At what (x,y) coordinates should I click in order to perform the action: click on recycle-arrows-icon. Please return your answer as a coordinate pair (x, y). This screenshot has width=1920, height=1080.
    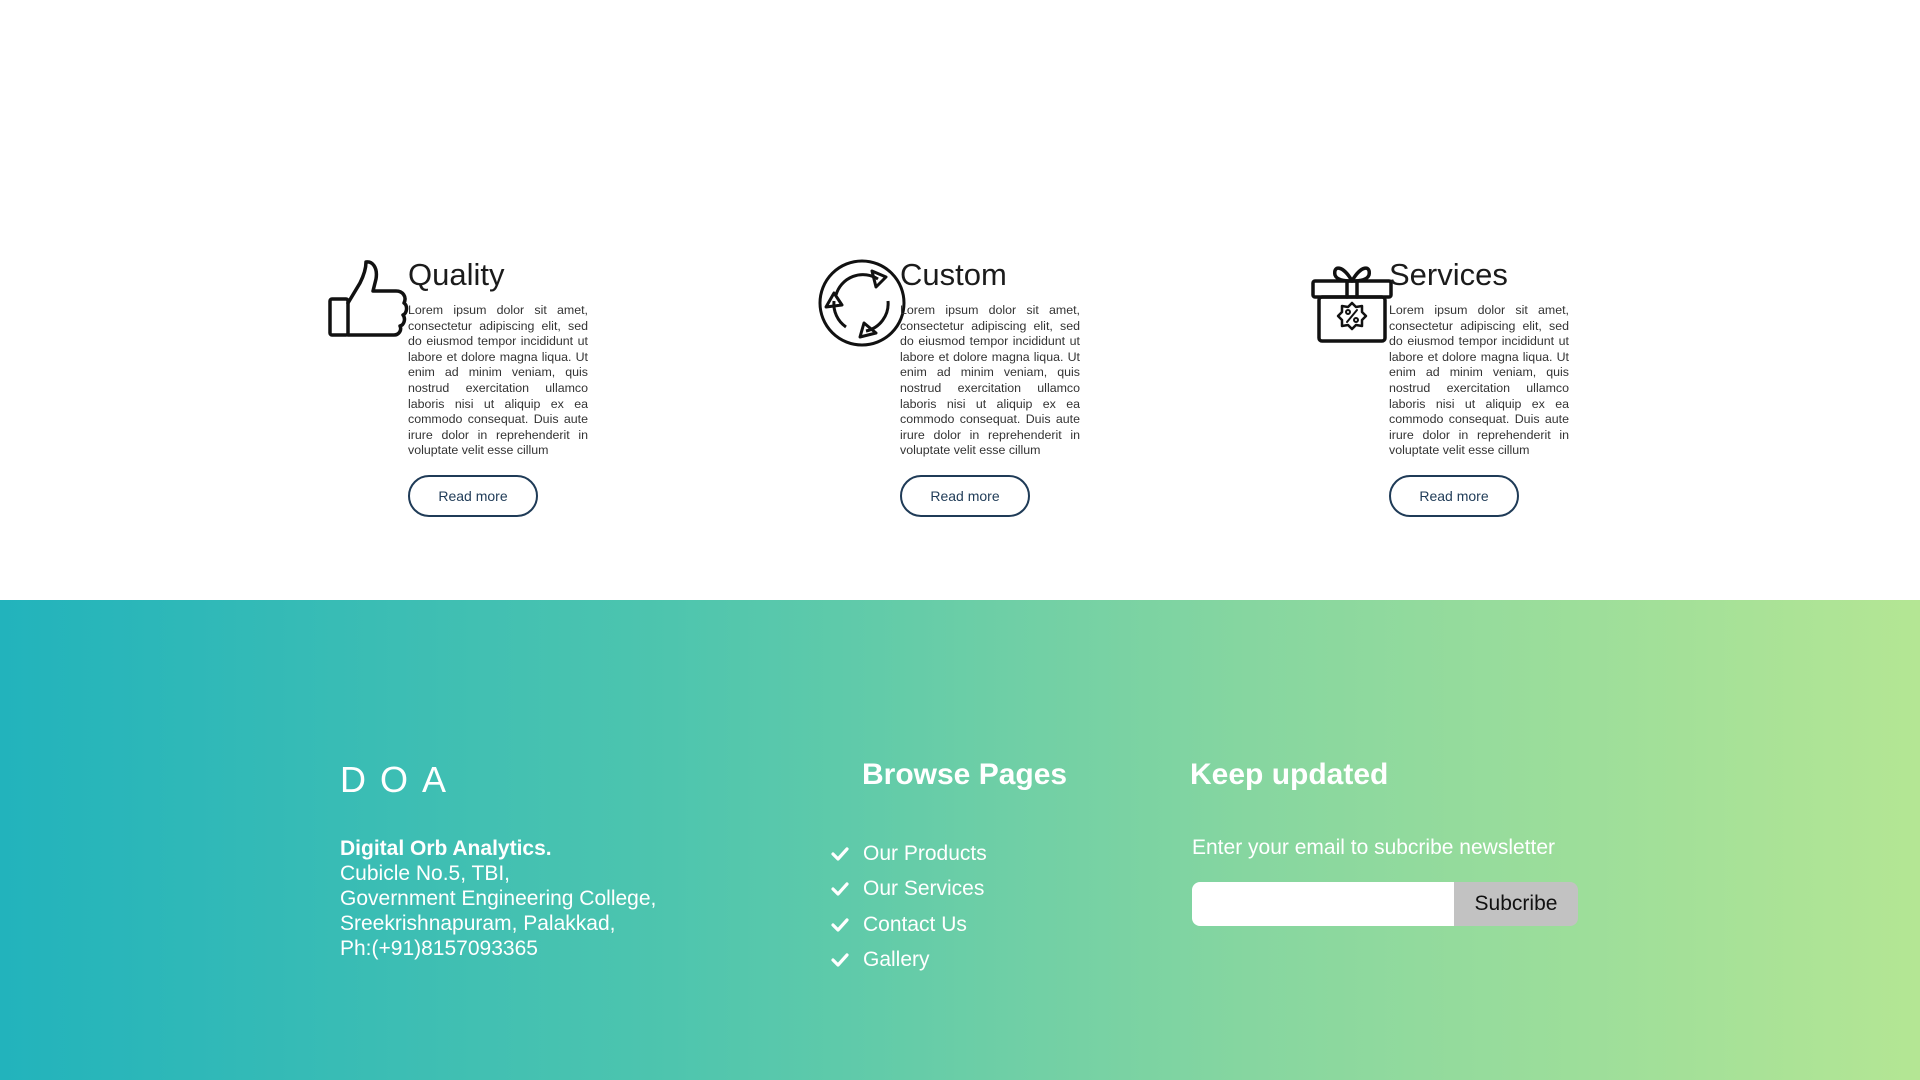
    Looking at the image, I should click on (862, 303).